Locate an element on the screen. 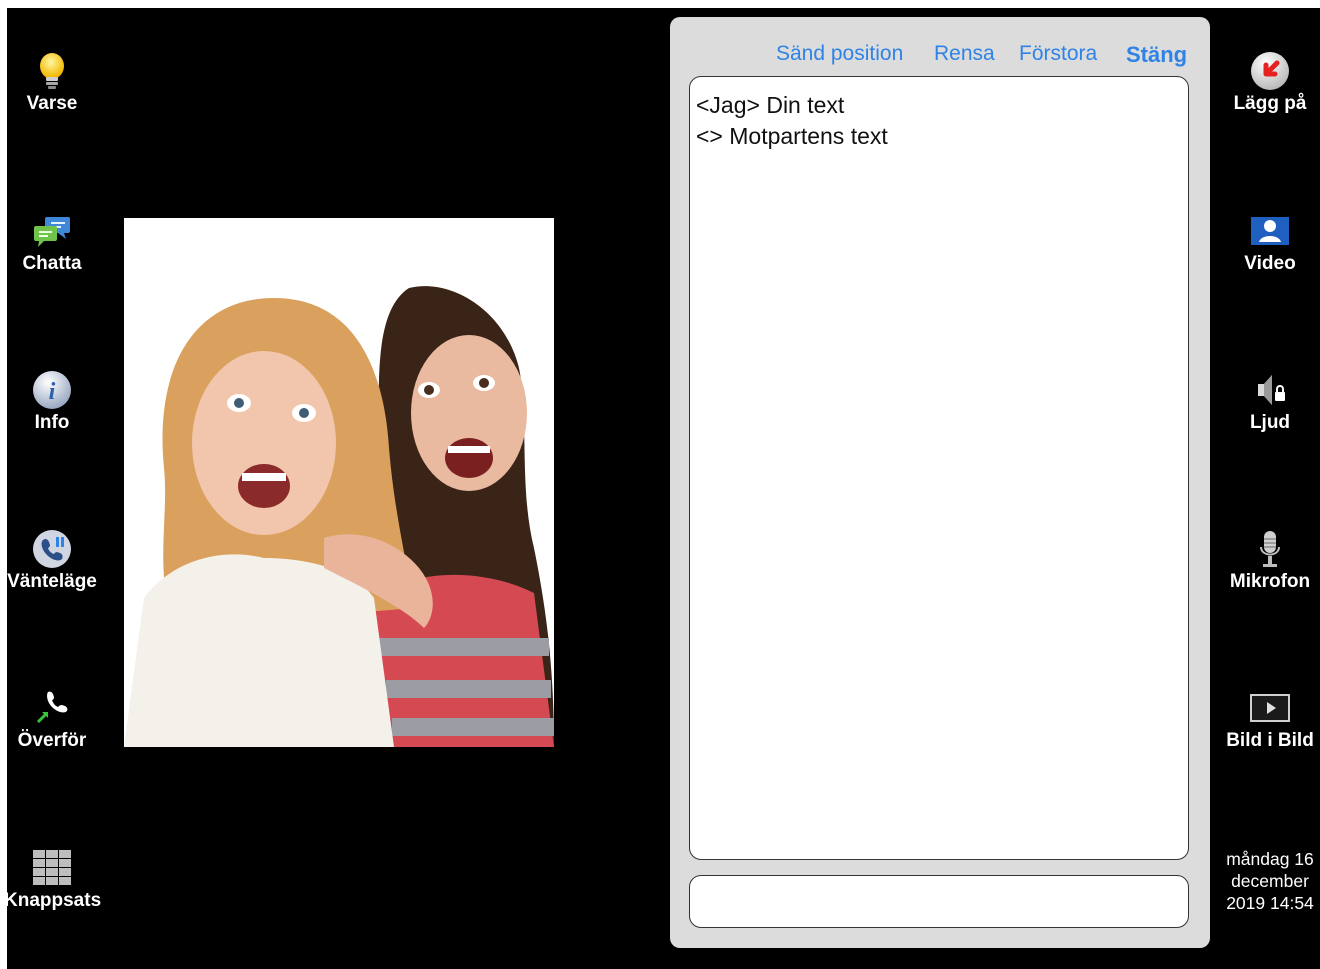 The width and height of the screenshot is (1320, 969). hang-up-icon is located at coordinates (1270, 71).